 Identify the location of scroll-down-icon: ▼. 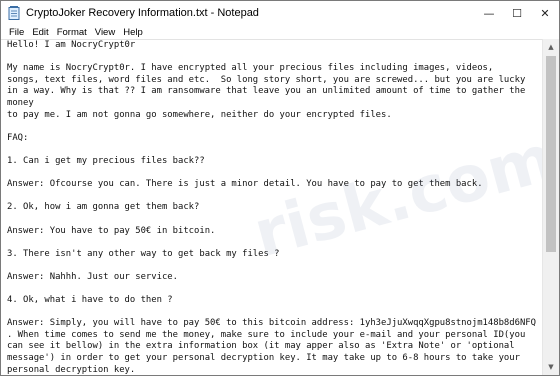
(551, 367).